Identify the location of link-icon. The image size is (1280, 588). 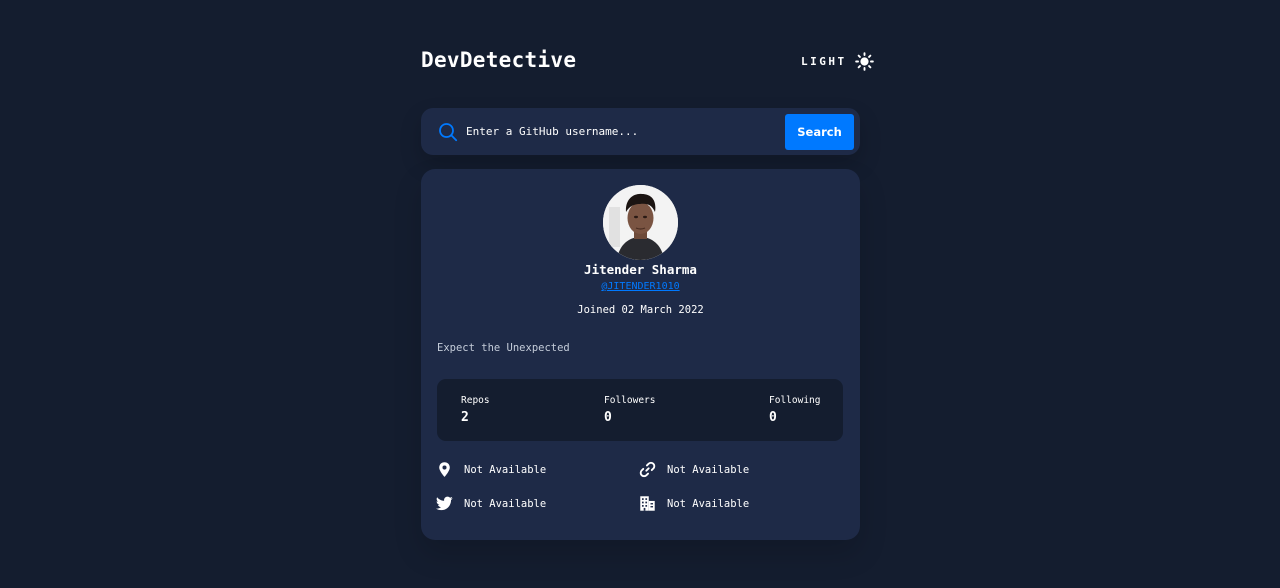
(647, 469).